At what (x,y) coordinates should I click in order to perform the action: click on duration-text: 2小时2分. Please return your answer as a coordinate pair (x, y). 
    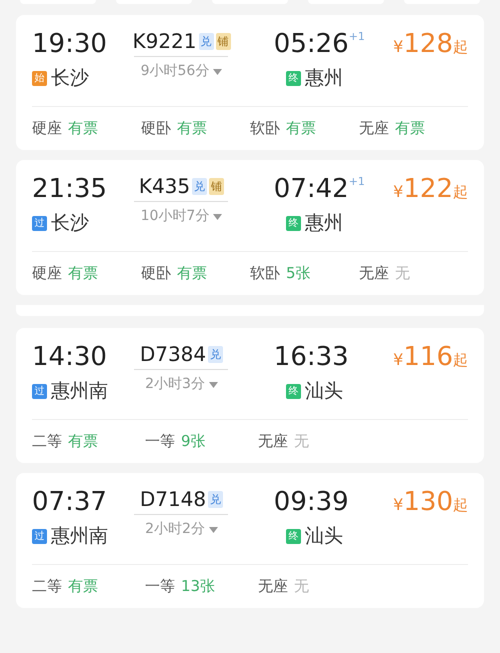
    Looking at the image, I should click on (175, 529).